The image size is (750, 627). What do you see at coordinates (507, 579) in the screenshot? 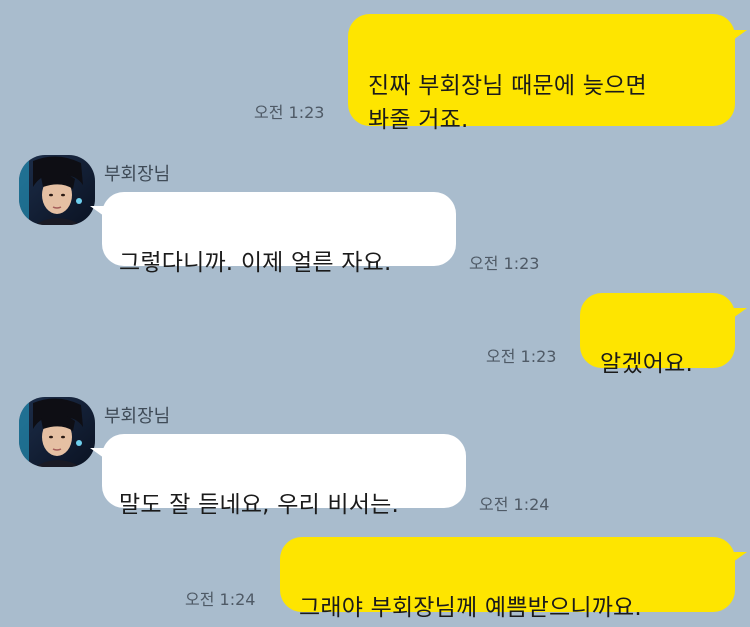
I see `my-message-bubble: 그래야 부회장님께 예쁨받으니까요.` at bounding box center [507, 579].